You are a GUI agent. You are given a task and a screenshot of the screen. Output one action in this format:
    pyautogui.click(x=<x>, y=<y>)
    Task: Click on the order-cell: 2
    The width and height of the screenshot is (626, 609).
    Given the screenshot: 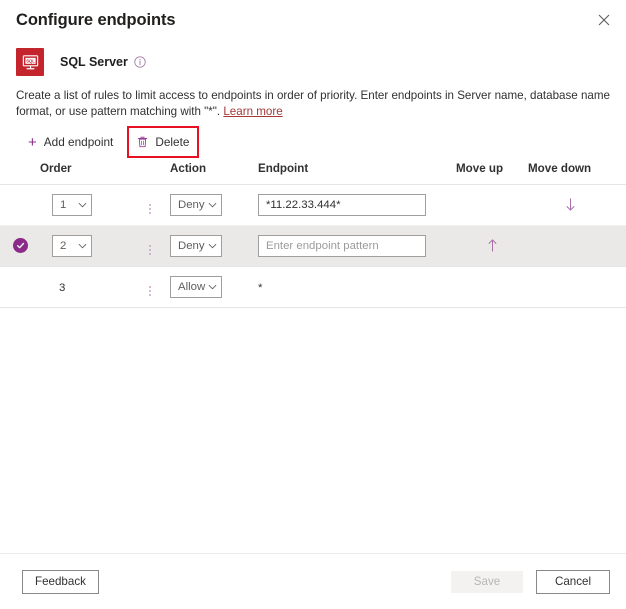 What is the action you would take?
    pyautogui.click(x=85, y=246)
    